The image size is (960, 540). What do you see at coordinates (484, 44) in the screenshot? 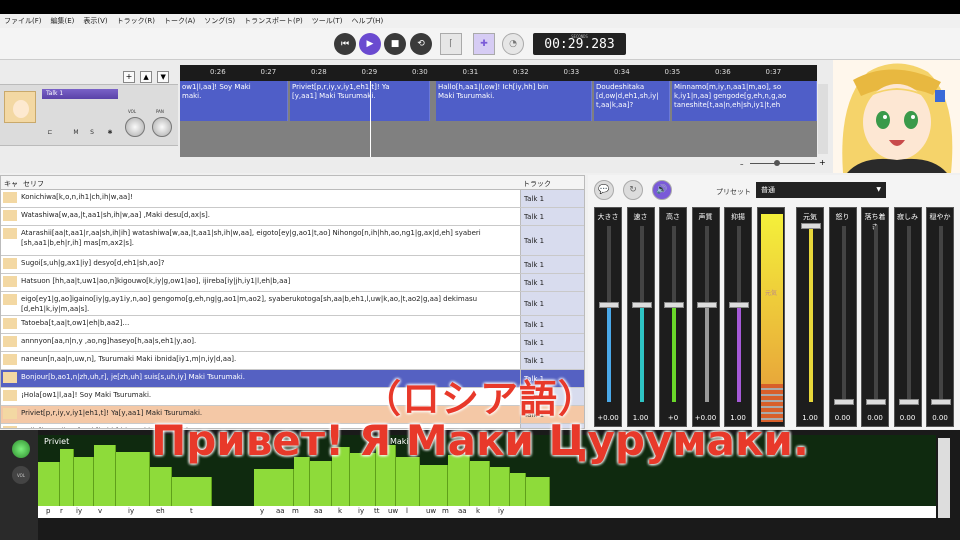
I see `cross-button: ✚` at bounding box center [484, 44].